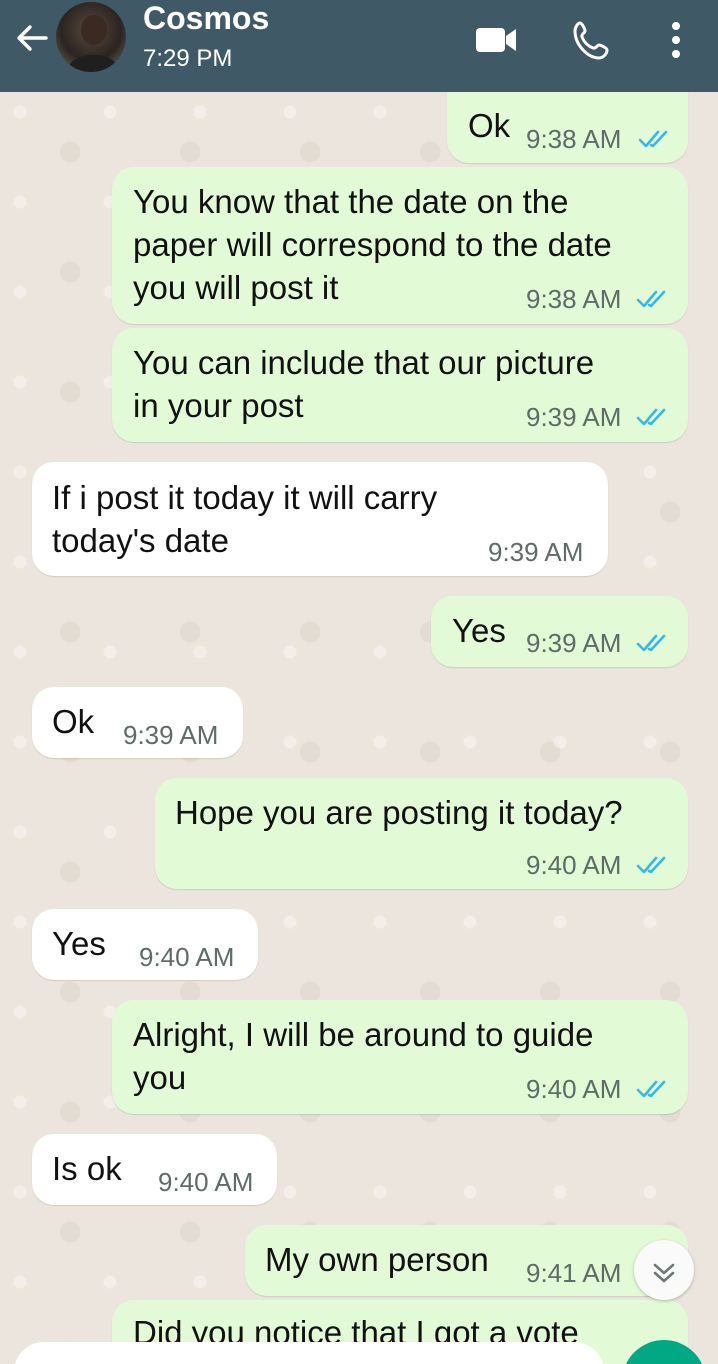 Image resolution: width=718 pixels, height=1364 pixels. What do you see at coordinates (359, 46) in the screenshot?
I see `chat-header: Cosmos 7:29 PM` at bounding box center [359, 46].